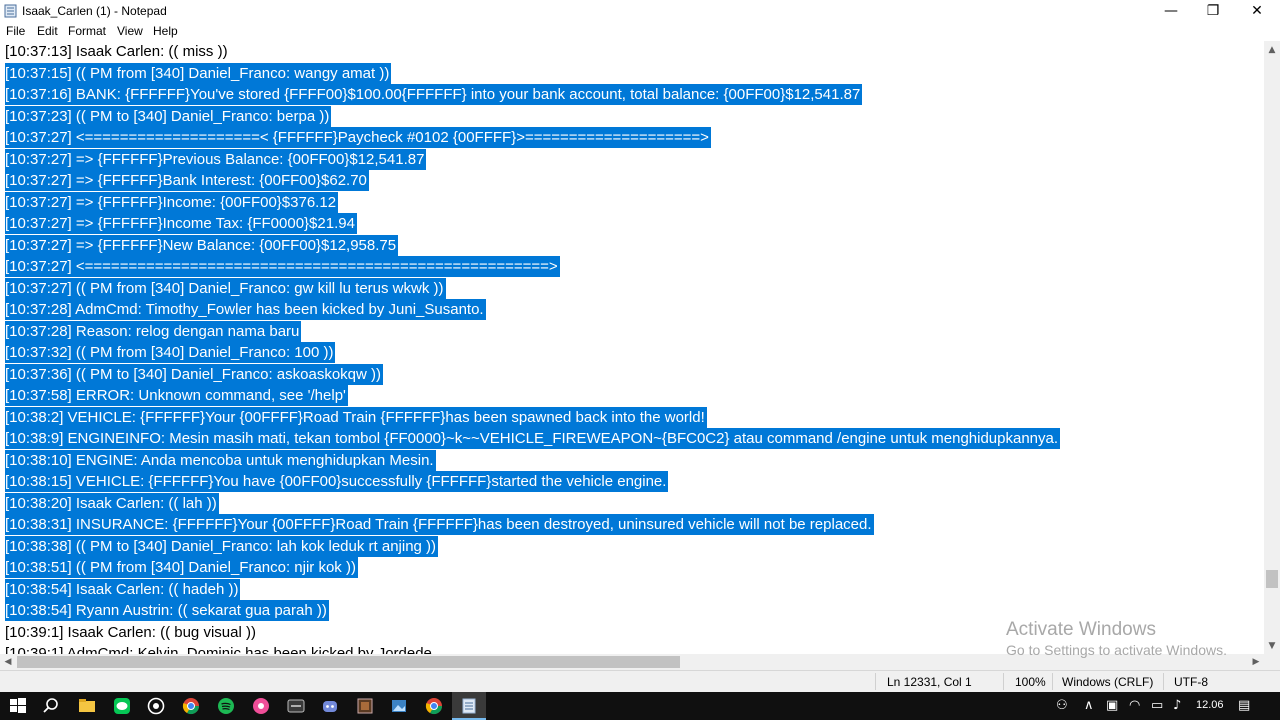  What do you see at coordinates (94, 11) in the screenshot?
I see `window-title: Isaak_Carlen (1) - Notepad` at bounding box center [94, 11].